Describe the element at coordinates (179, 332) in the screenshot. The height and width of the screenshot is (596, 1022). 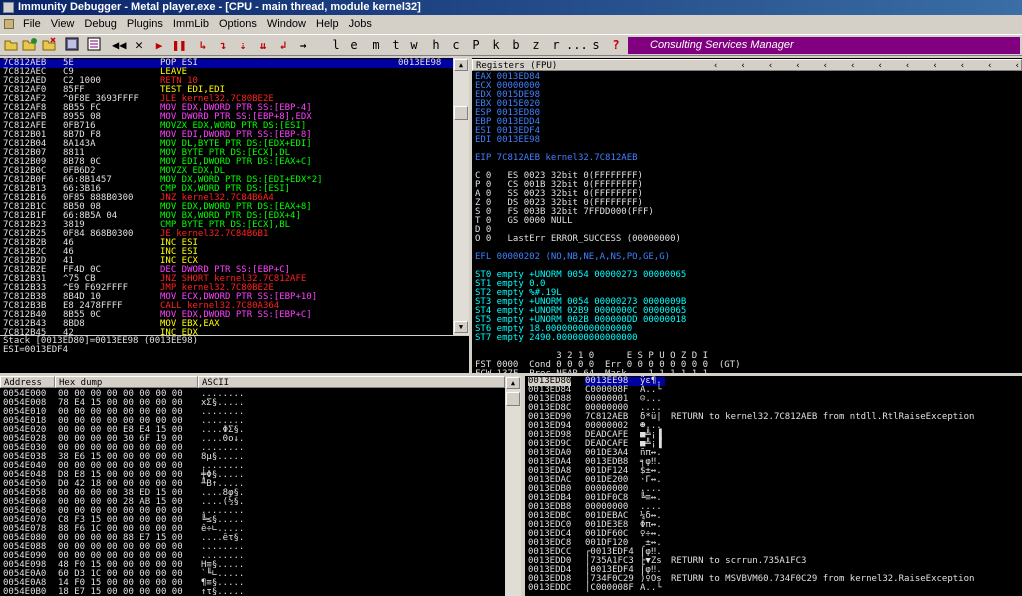
I see `disasm-instruction: INC EDX` at that location.